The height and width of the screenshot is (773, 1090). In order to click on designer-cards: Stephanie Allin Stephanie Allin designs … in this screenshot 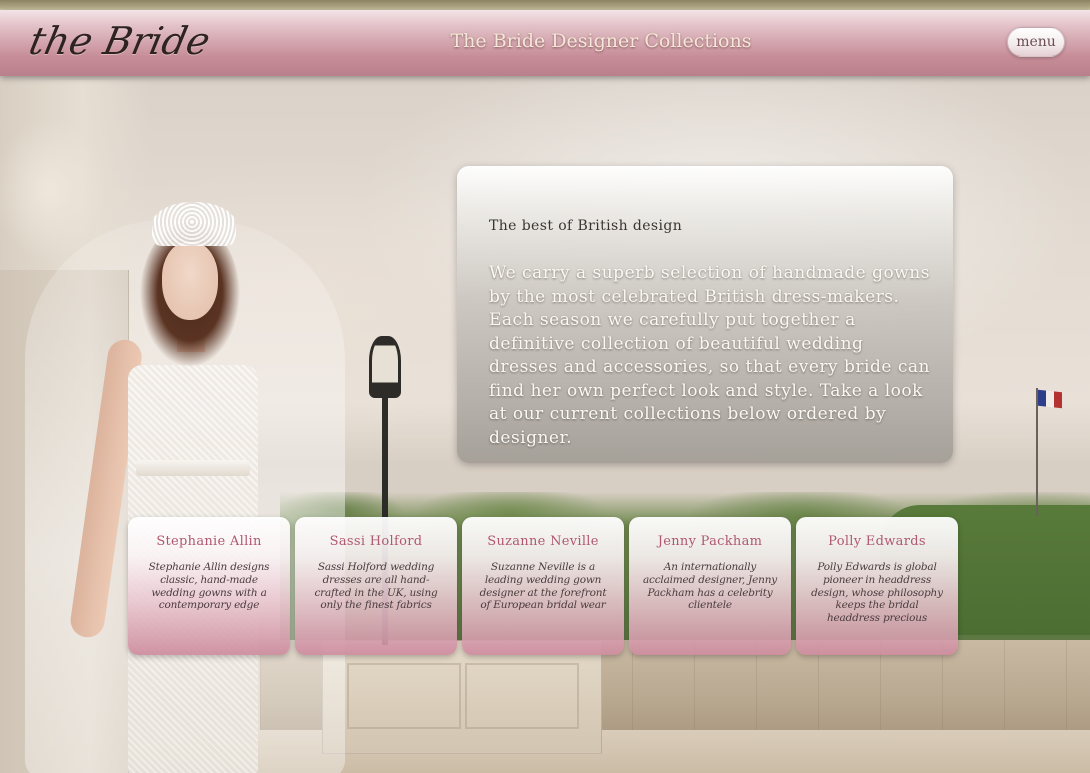, I will do `click(543, 586)`.